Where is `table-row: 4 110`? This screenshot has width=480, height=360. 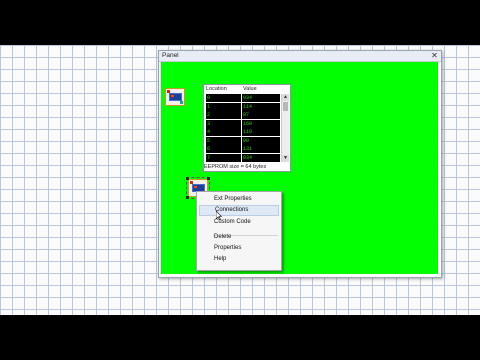 table-row: 4 110 is located at coordinates (243, 132).